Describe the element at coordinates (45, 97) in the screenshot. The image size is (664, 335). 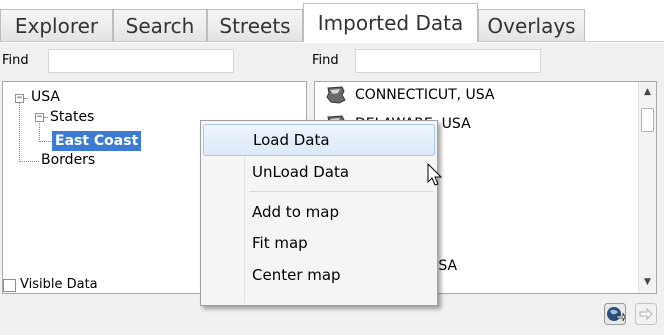
I see `tree-node-usa: USA` at that location.